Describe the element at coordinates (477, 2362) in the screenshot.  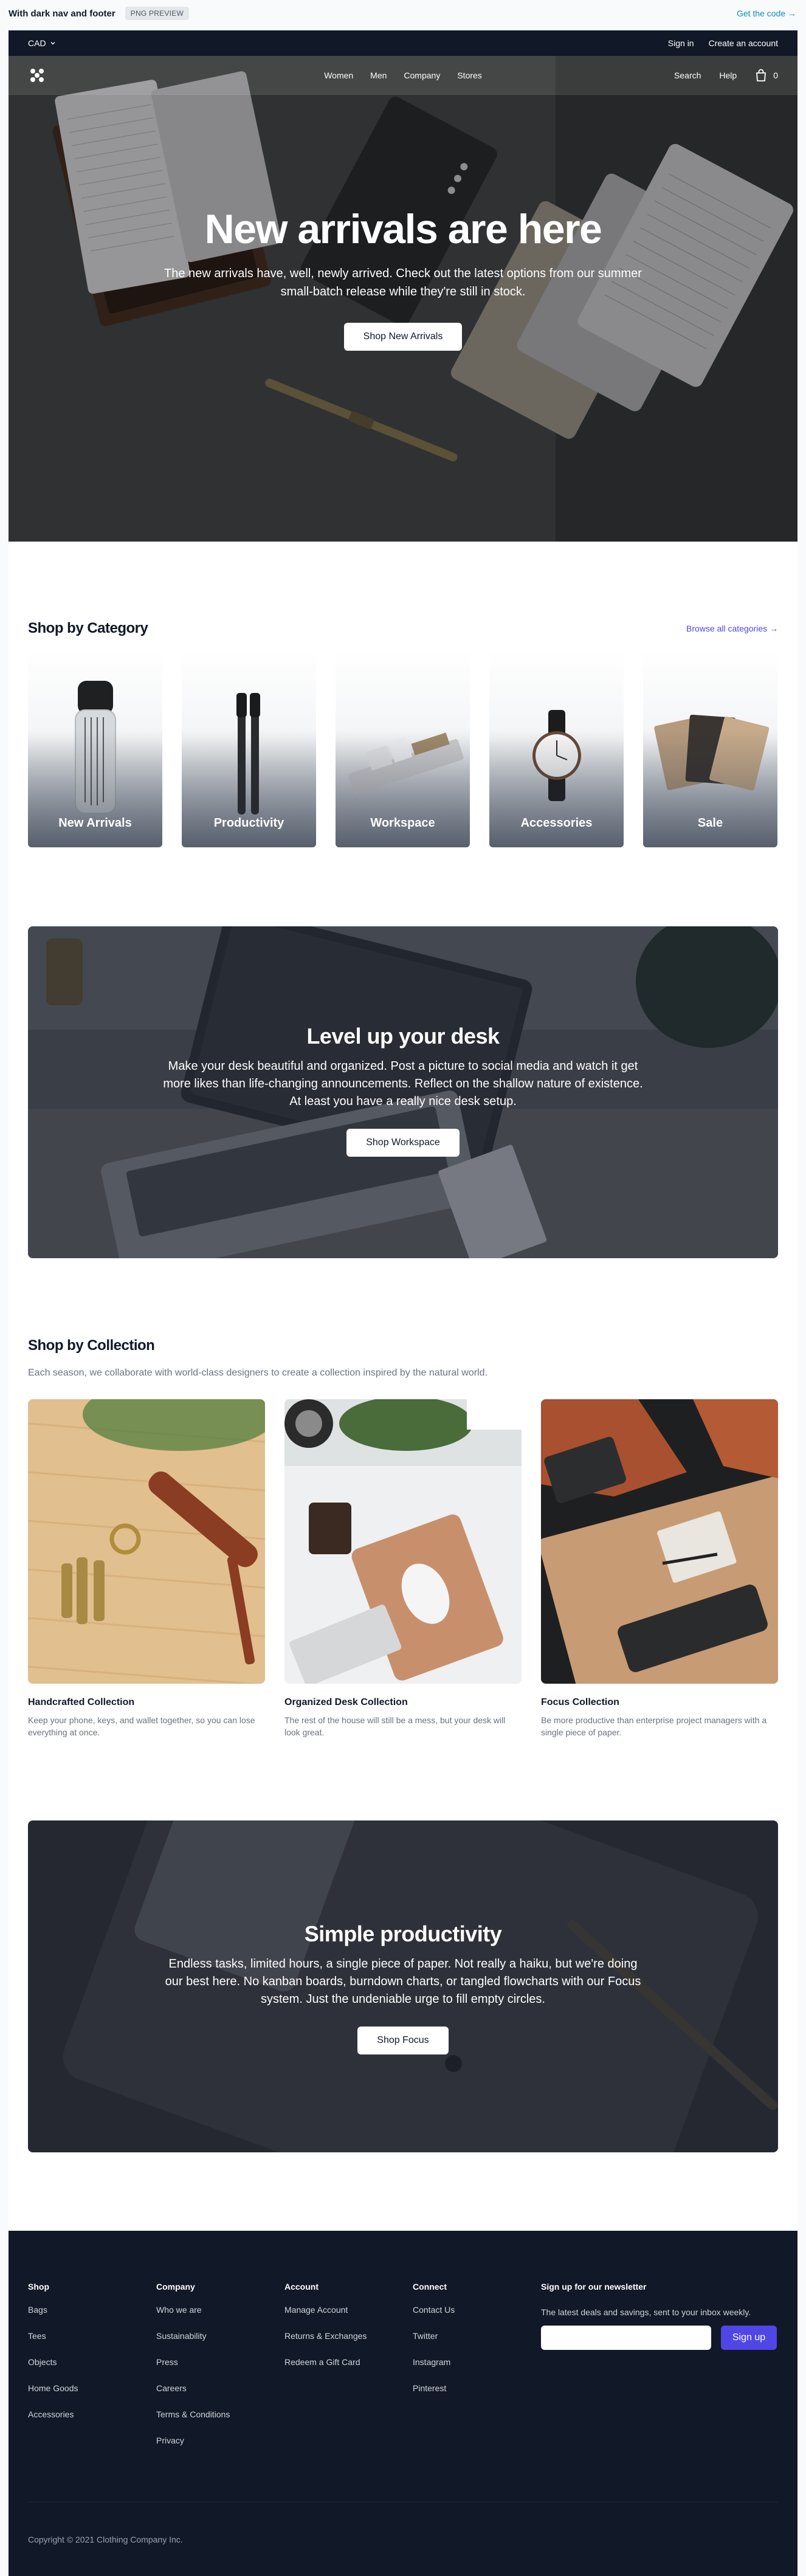
I see `footer-link: Instagram` at that location.